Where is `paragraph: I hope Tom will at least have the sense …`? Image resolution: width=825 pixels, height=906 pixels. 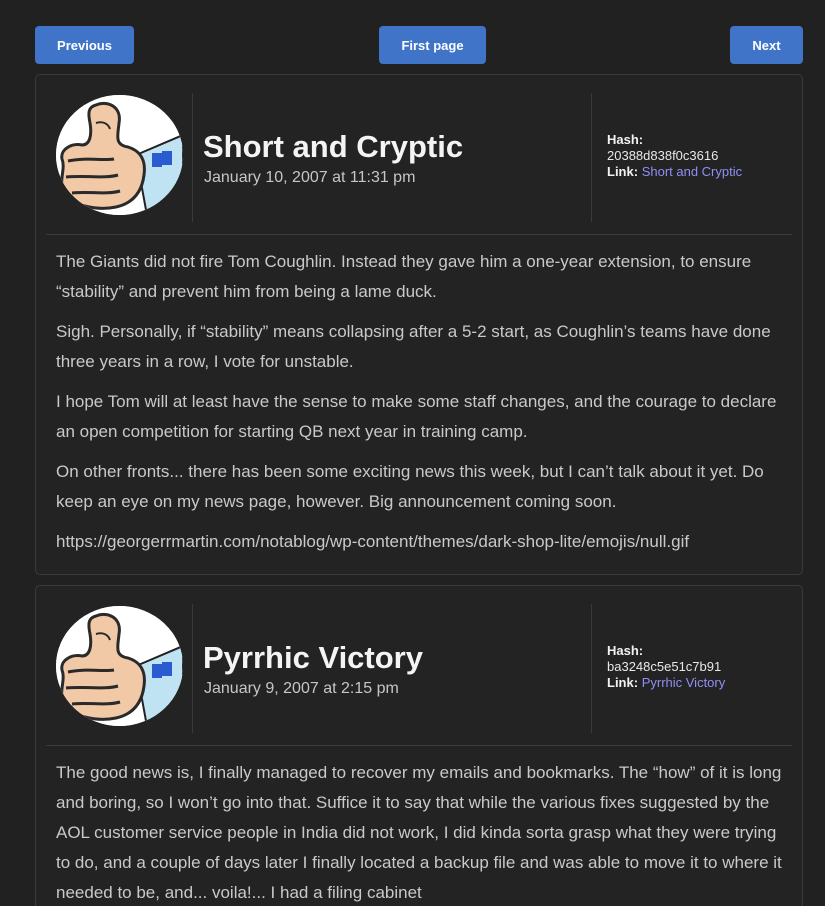 paragraph: I hope Tom will at least have the sense … is located at coordinates (416, 416).